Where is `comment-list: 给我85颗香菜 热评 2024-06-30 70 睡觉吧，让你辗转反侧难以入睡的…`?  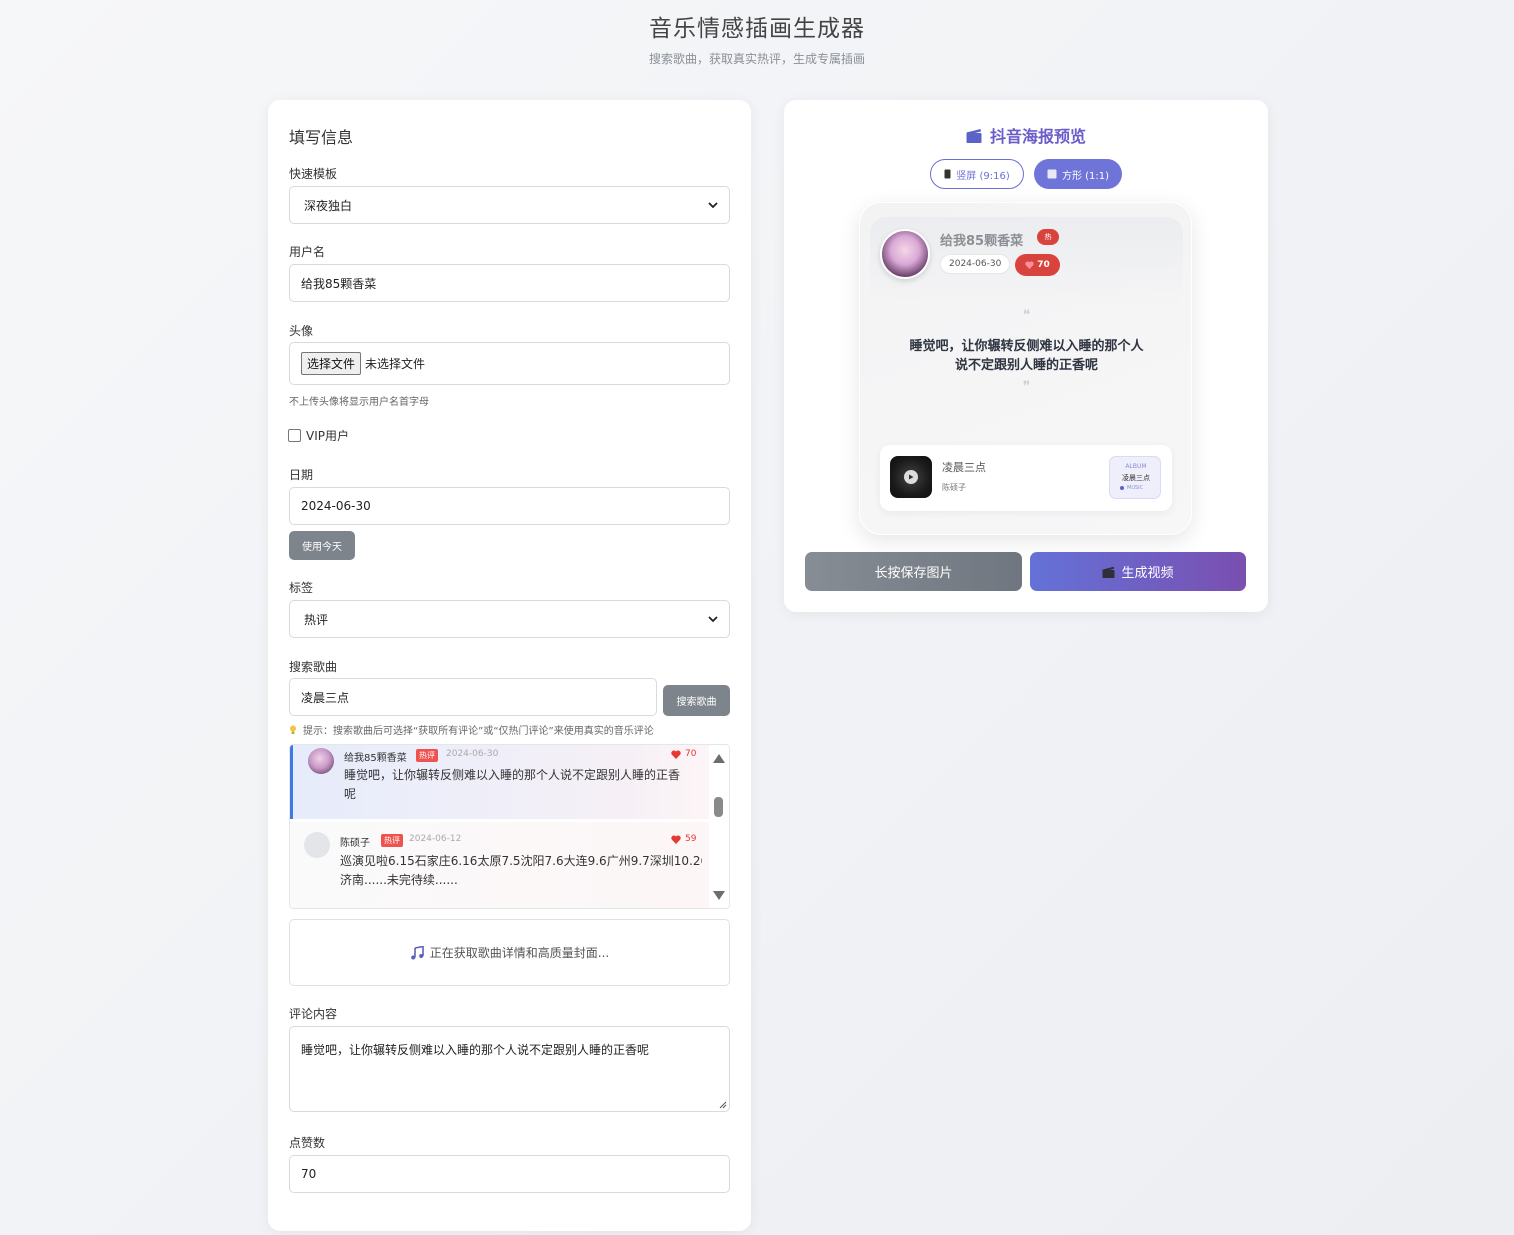 comment-list: 给我85颗香菜 热评 2024-06-30 70 睡觉吧，让你辗转反侧难以入睡的… is located at coordinates (509, 826).